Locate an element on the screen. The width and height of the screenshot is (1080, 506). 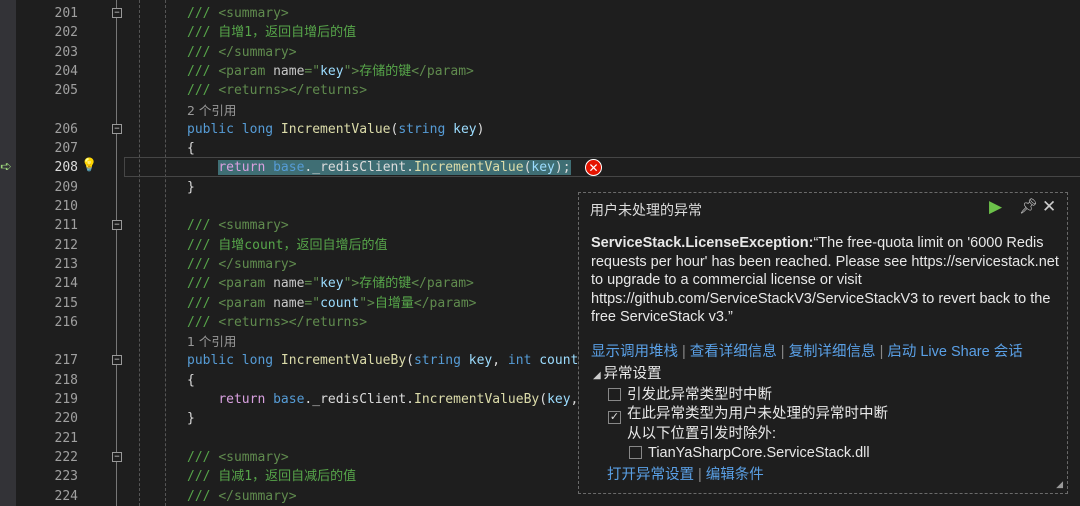
live-share-link: 启动 Live Share 会话 is located at coordinates (954, 352).